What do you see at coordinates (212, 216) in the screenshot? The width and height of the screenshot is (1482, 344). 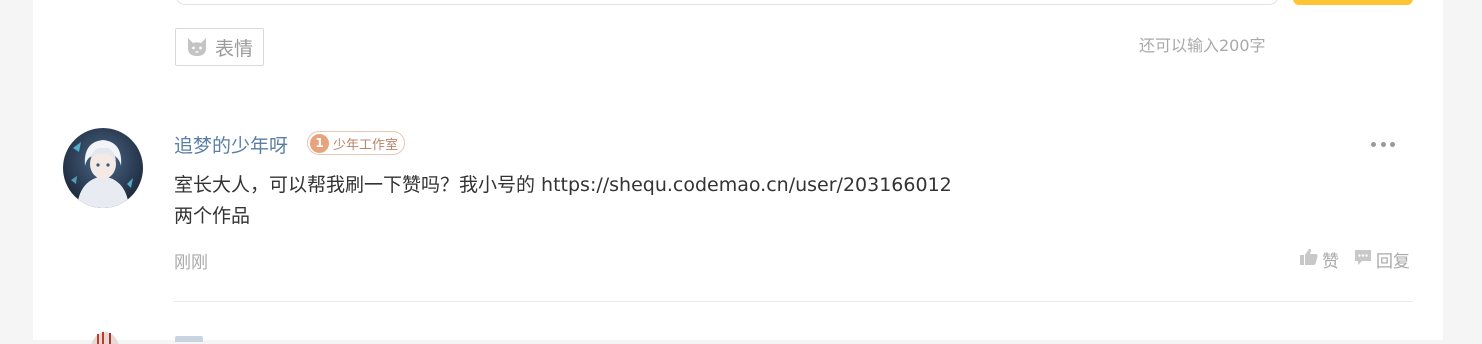 I see `comment-line: 两个作品` at bounding box center [212, 216].